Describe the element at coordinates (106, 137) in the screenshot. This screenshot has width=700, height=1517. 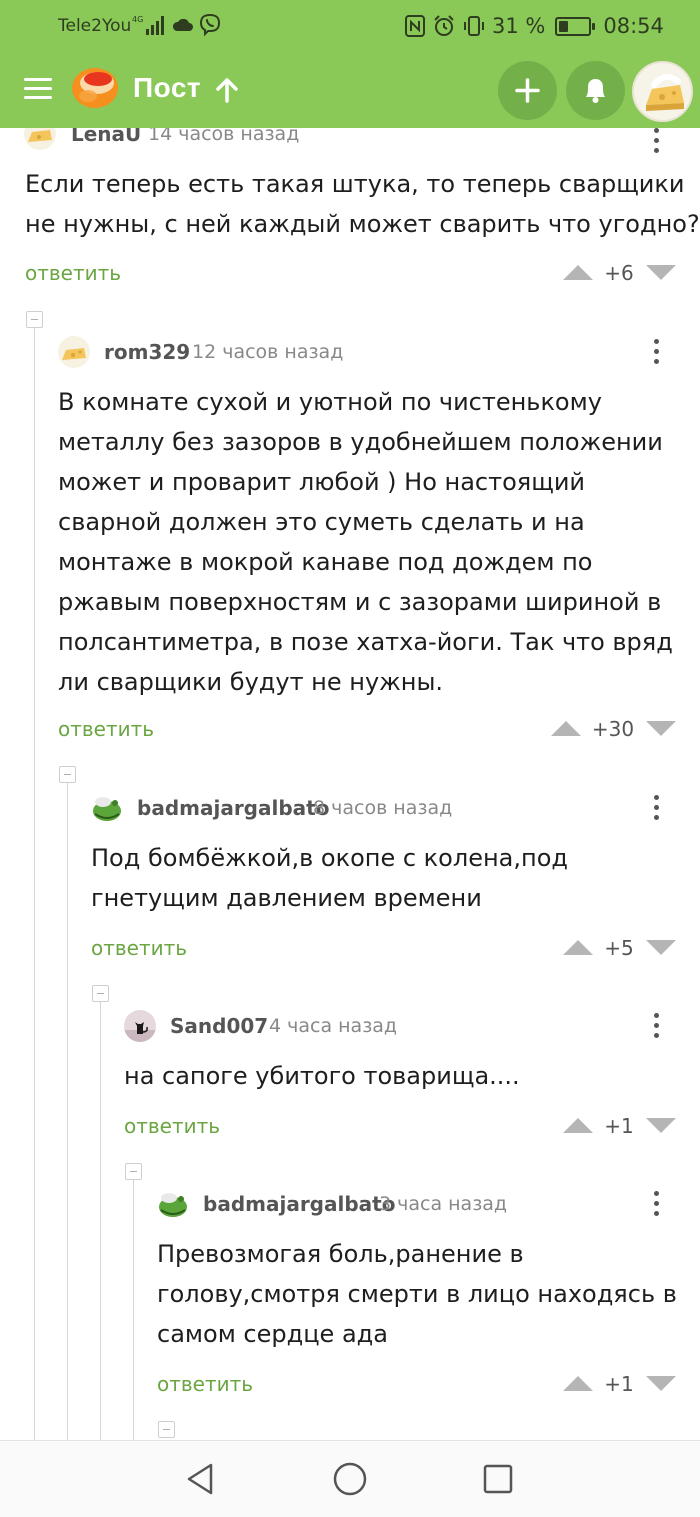
I see `comment-author: LenaU` at that location.